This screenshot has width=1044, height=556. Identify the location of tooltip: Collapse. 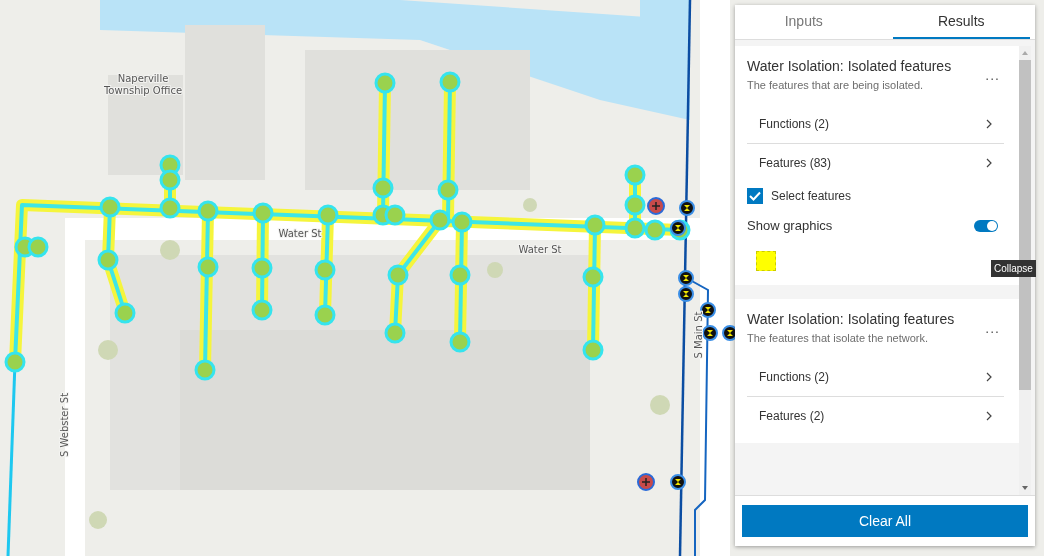
(1013, 268).